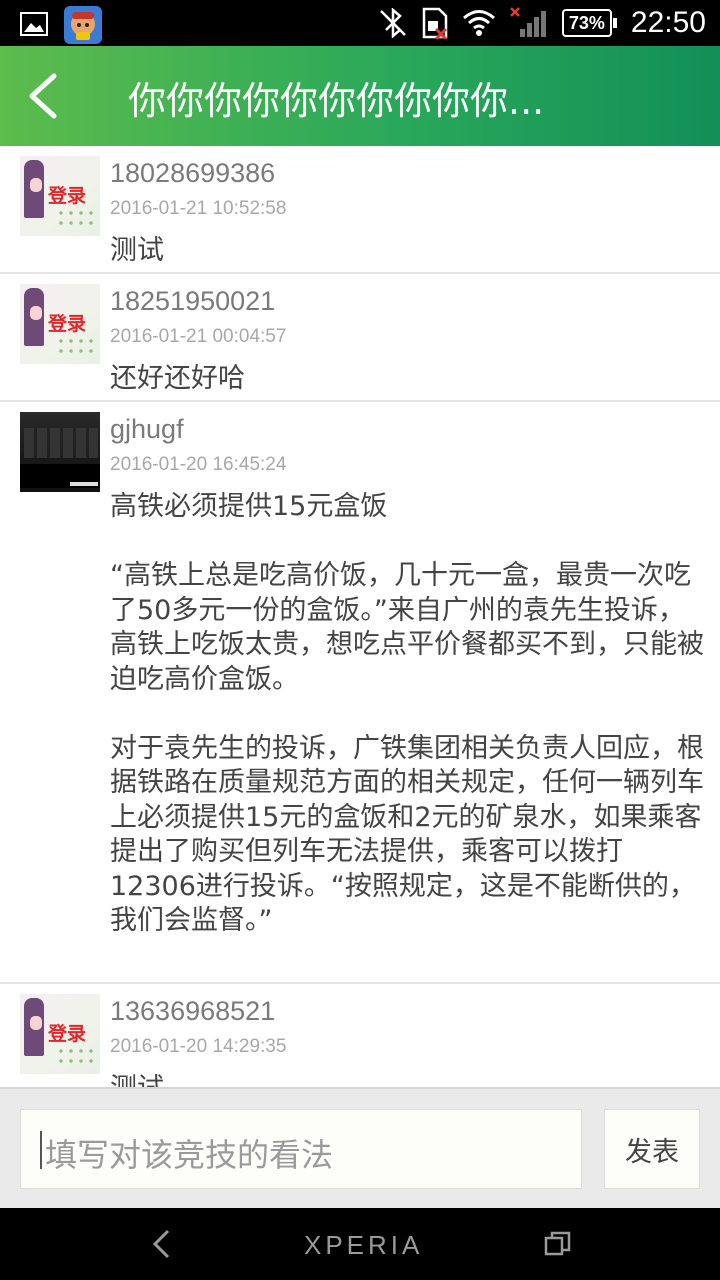 The width and height of the screenshot is (720, 1280). I want to click on comment-paragraph: 高铁必须提供15元盒饭, so click(249, 506).